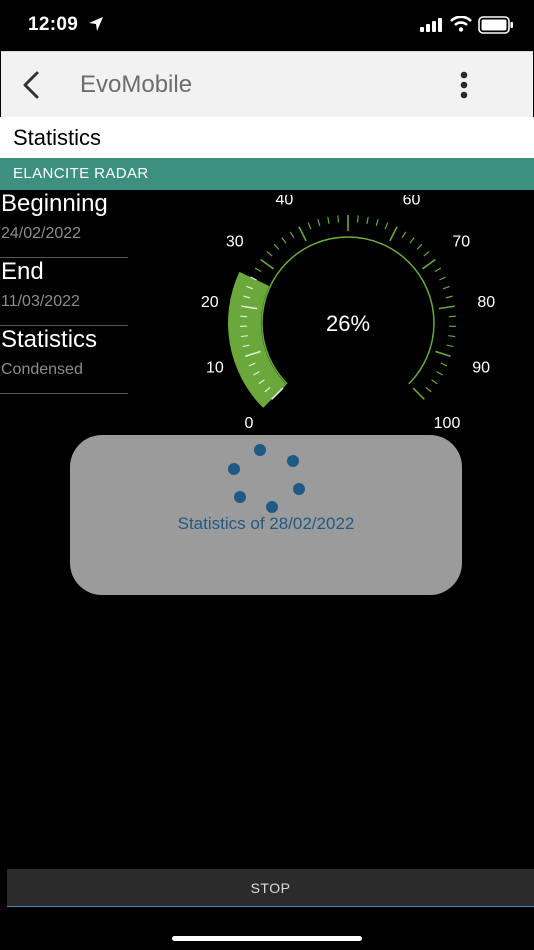 Image resolution: width=534 pixels, height=950 pixels. Describe the element at coordinates (210, 302) in the screenshot. I see `gauge-tick-label: 20` at that location.